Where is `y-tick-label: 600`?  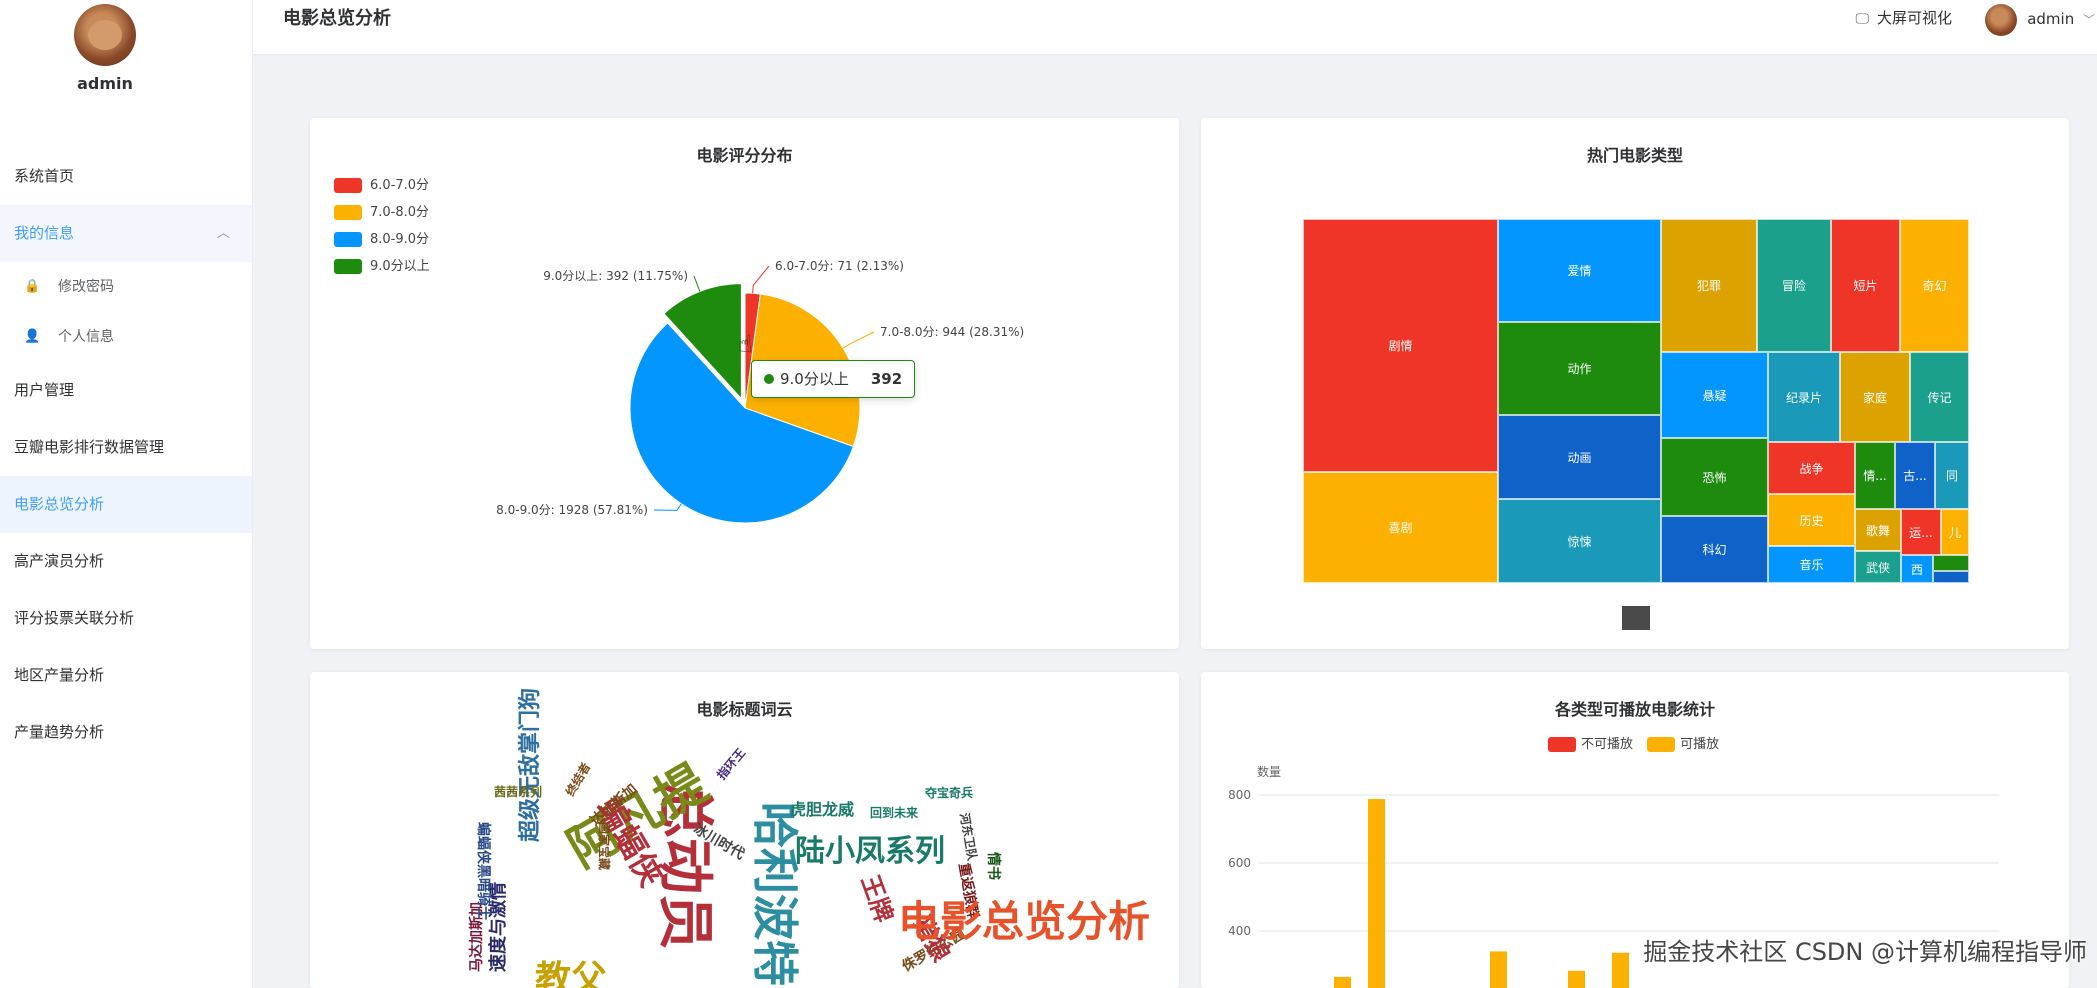 y-tick-label: 600 is located at coordinates (1239, 863).